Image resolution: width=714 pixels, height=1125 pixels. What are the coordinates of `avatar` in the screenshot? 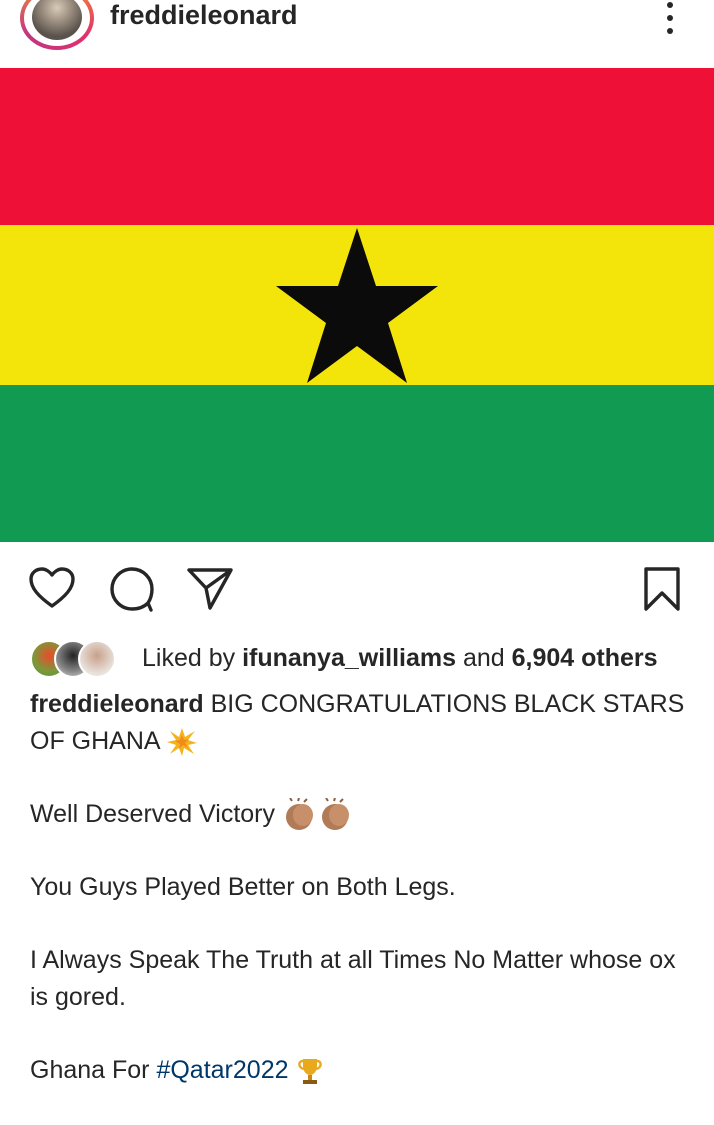 It's located at (57, 25).